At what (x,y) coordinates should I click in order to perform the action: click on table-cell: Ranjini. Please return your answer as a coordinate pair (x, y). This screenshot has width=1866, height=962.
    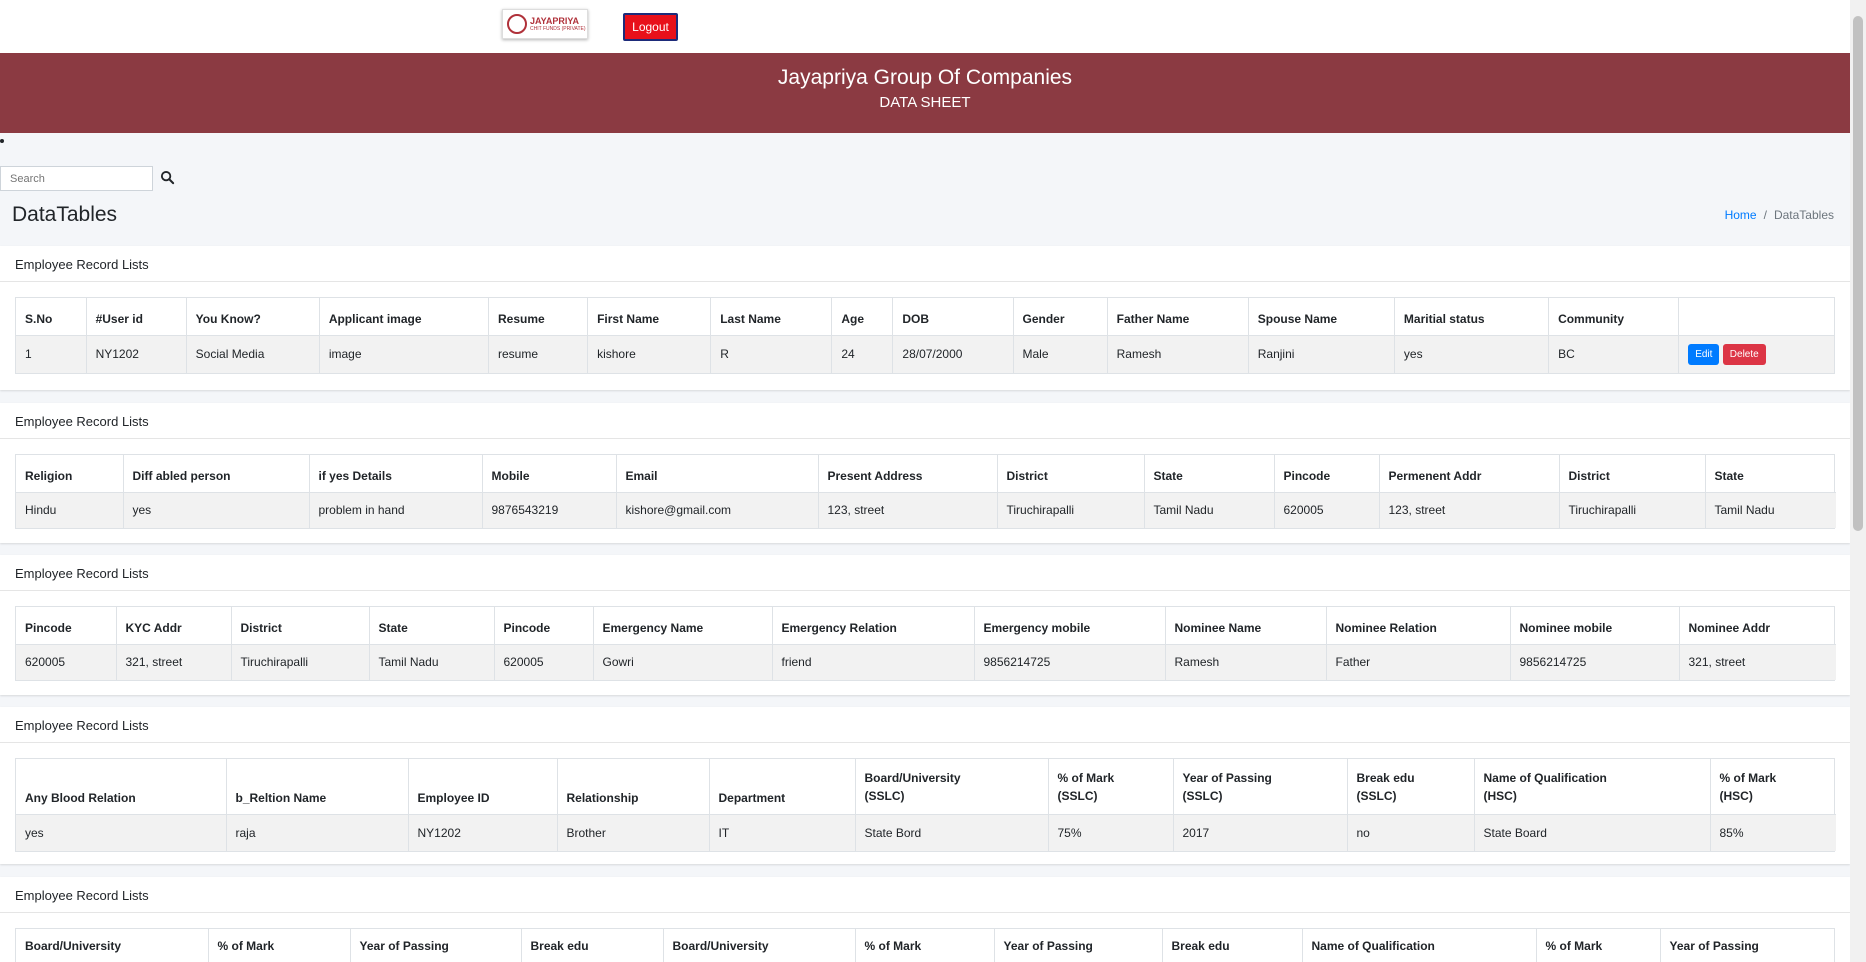
    Looking at the image, I should click on (1321, 354).